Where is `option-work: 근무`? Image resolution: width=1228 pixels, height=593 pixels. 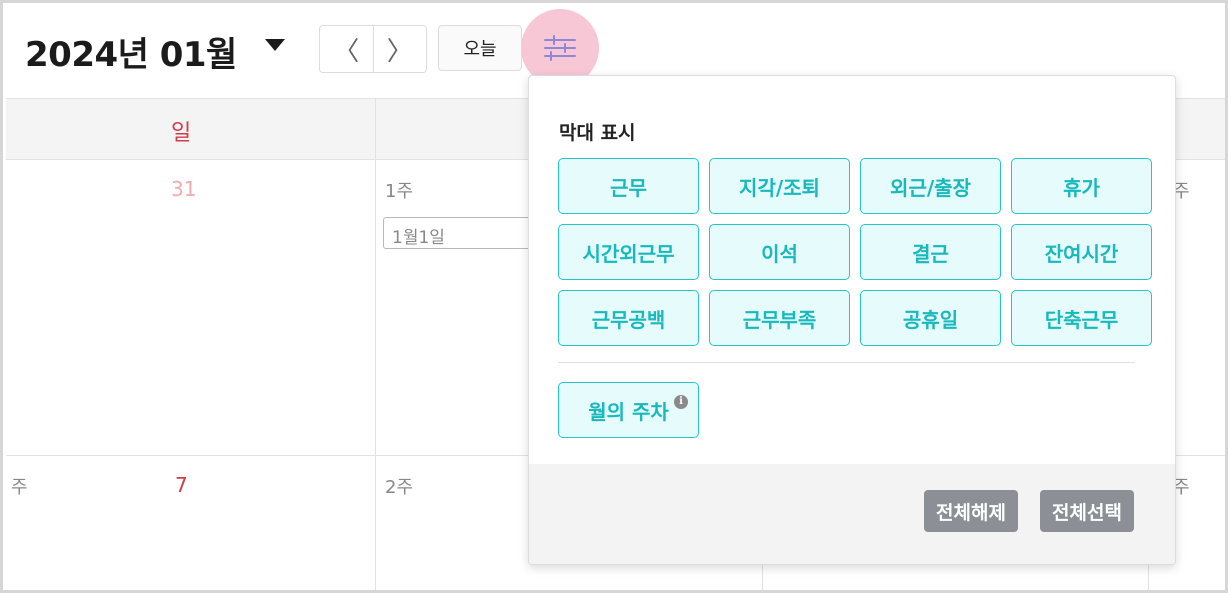 option-work: 근무 is located at coordinates (628, 186).